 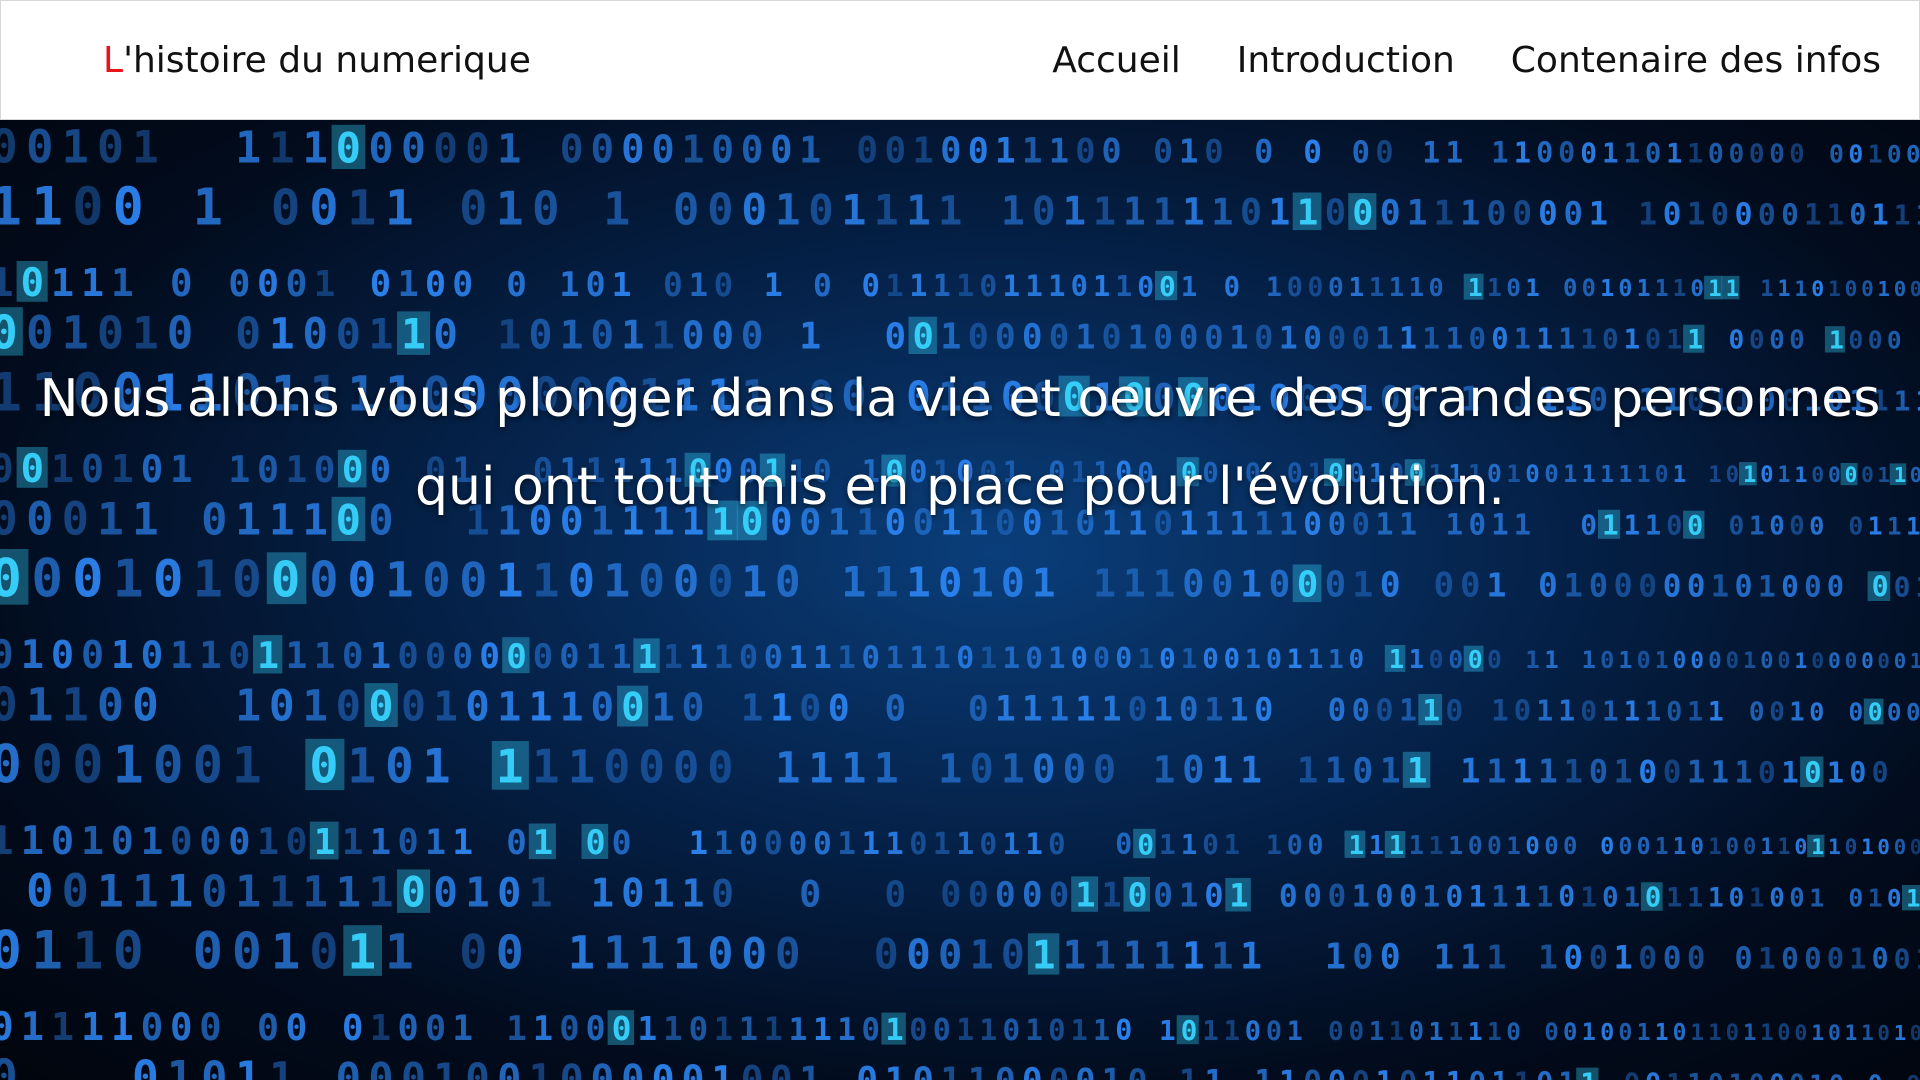 I want to click on nav-link-contenaire-des-infos: Contenaire des infos, so click(x=1696, y=60).